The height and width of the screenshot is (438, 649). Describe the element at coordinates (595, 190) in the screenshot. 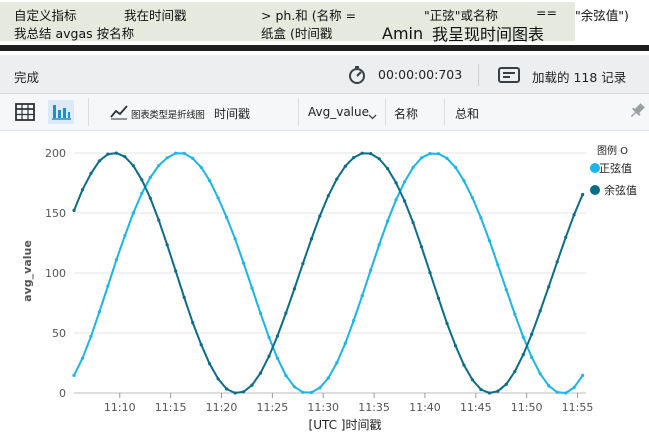

I see `legend-cosine-marker` at that location.